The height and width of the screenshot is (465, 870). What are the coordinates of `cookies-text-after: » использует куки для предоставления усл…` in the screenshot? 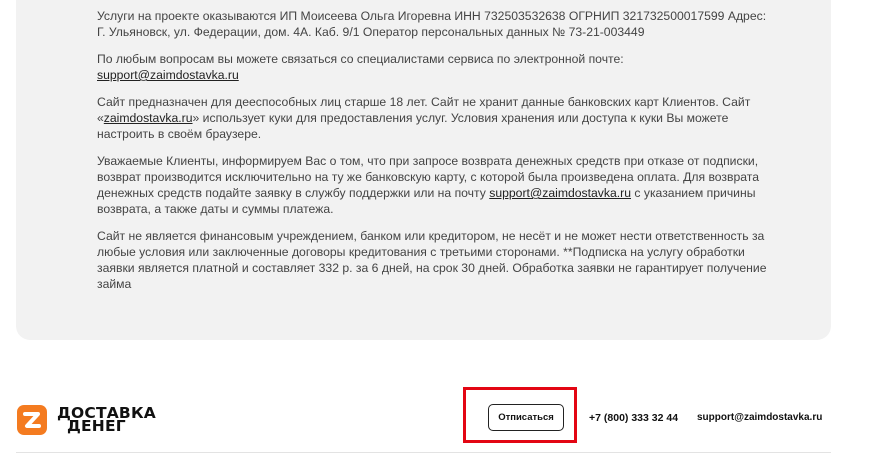 It's located at (413, 126).